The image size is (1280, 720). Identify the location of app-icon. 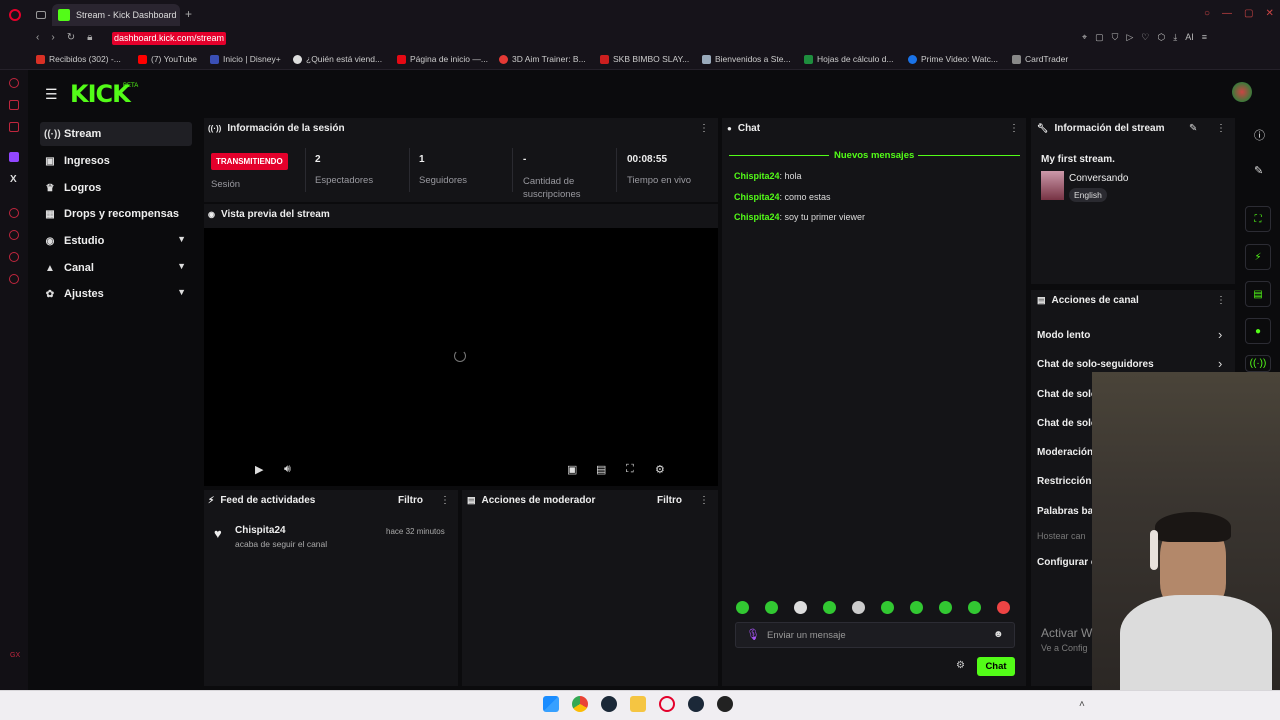
(725, 704).